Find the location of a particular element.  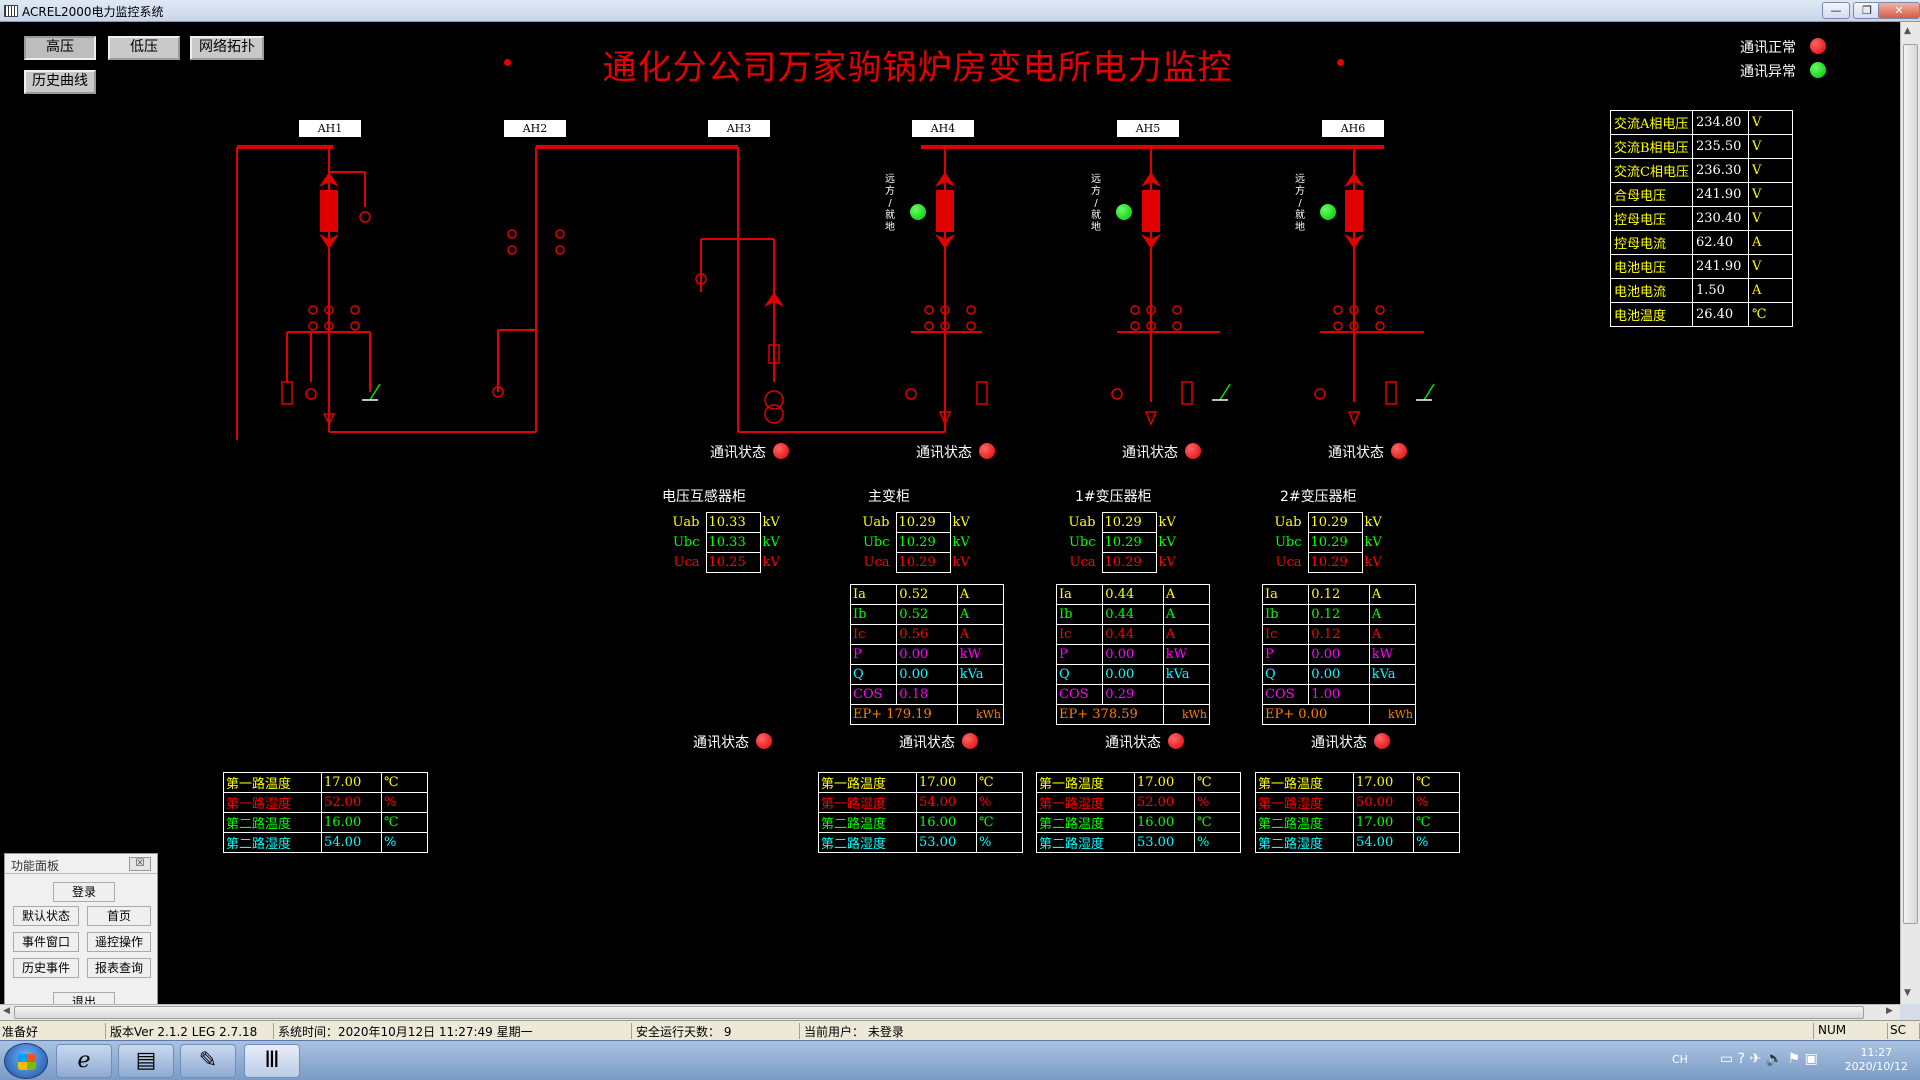

exit-button: 退出 is located at coordinates (84, 998).